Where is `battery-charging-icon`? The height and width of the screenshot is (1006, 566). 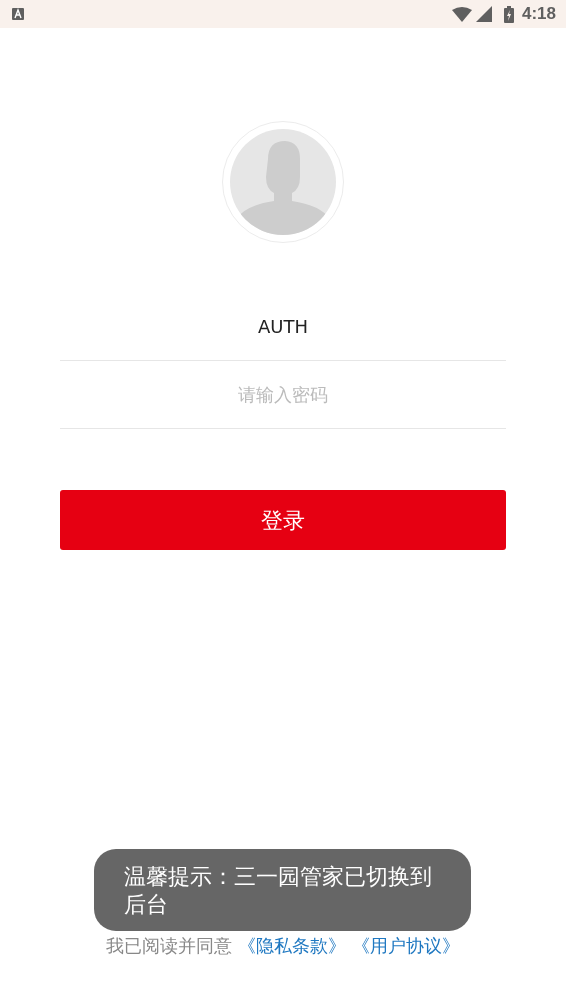 battery-charging-icon is located at coordinates (508, 14).